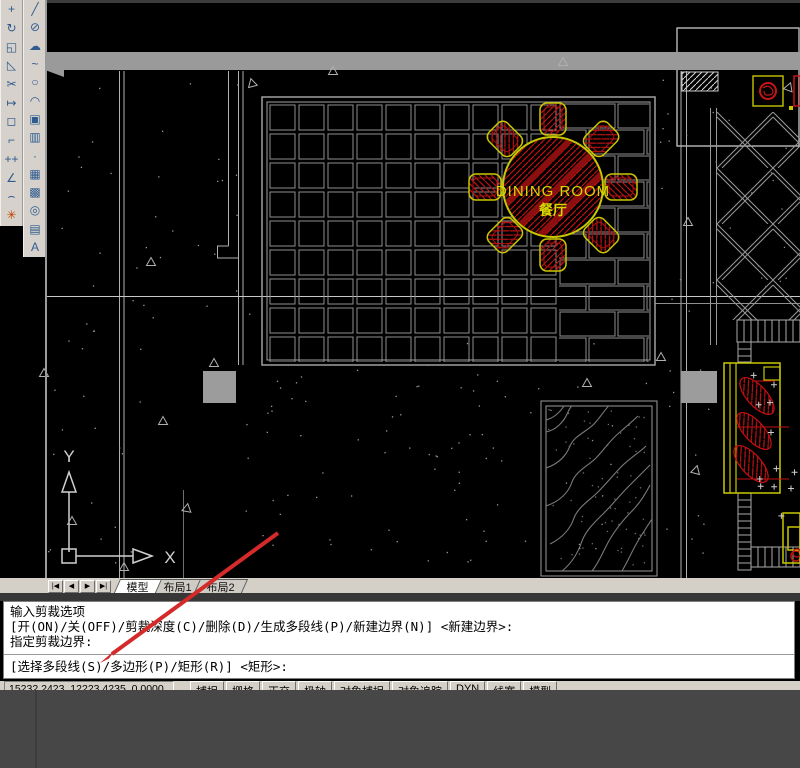 This screenshot has width=800, height=768. I want to click on ellipse-arc-icon: ◠, so click(35, 100).